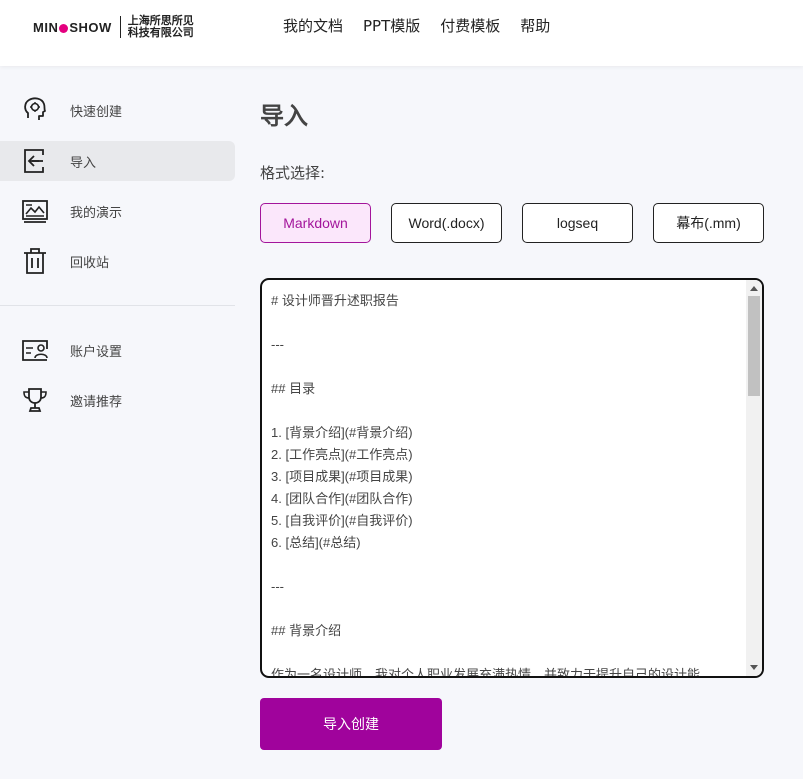 Image resolution: width=803 pixels, height=779 pixels. Describe the element at coordinates (284, 116) in the screenshot. I see `page-title: 导入` at that location.